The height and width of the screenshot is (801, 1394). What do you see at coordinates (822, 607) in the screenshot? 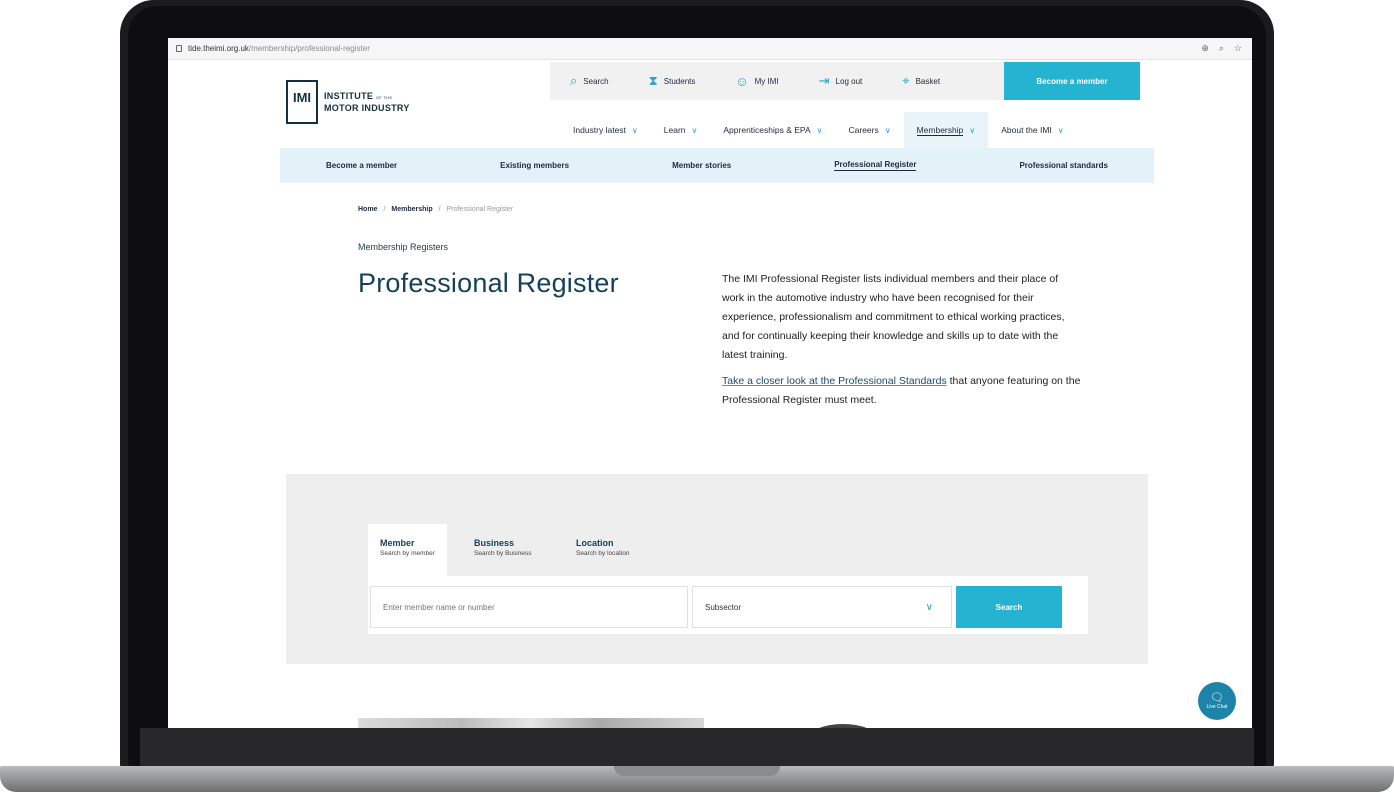
I see `subsector-select: Subsector ∨` at bounding box center [822, 607].